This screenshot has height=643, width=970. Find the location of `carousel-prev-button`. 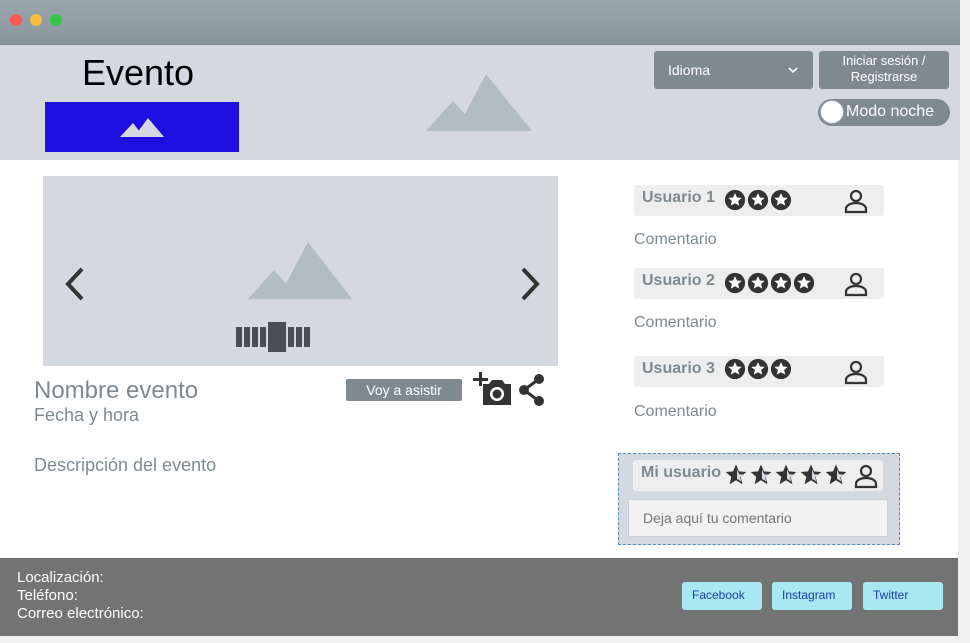

carousel-prev-button is located at coordinates (74, 284).